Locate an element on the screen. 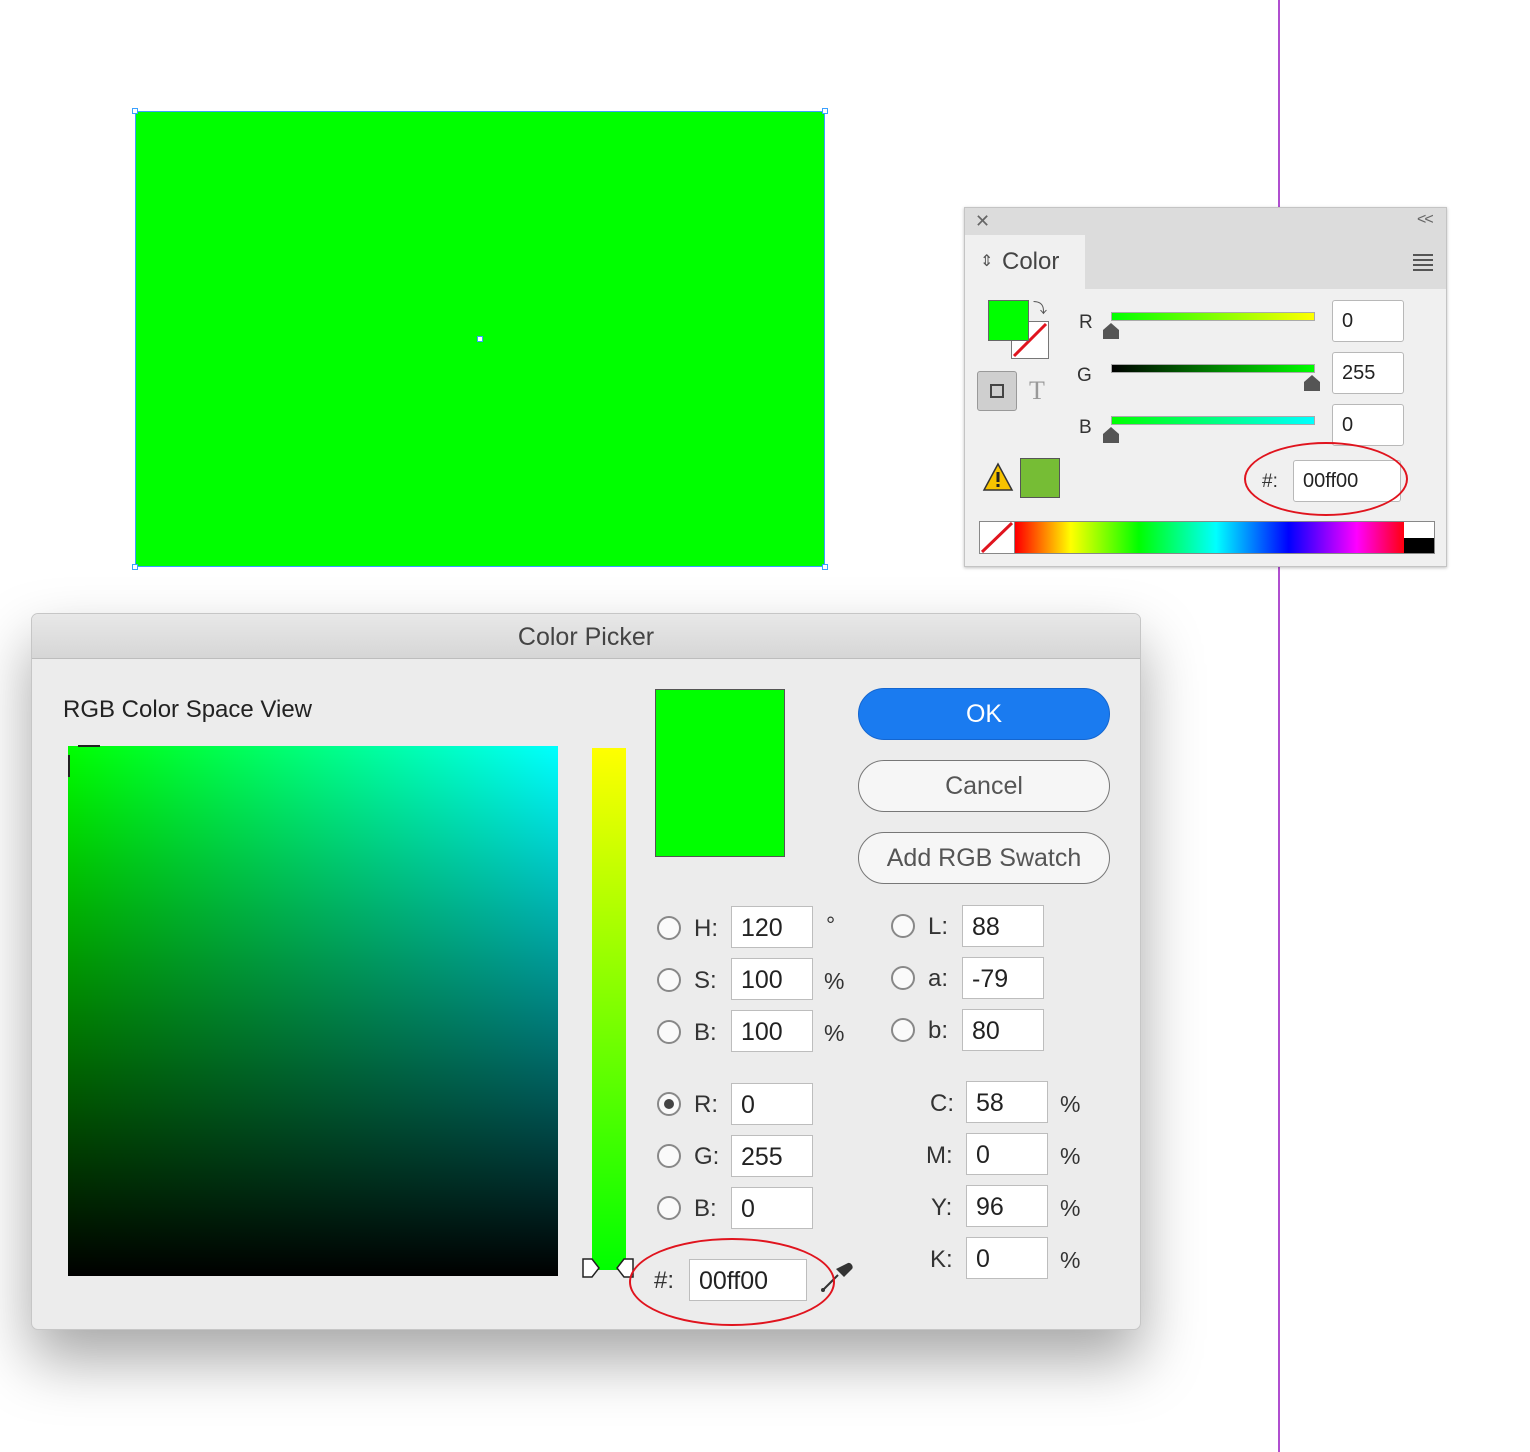  k-unit: % is located at coordinates (1070, 1260).